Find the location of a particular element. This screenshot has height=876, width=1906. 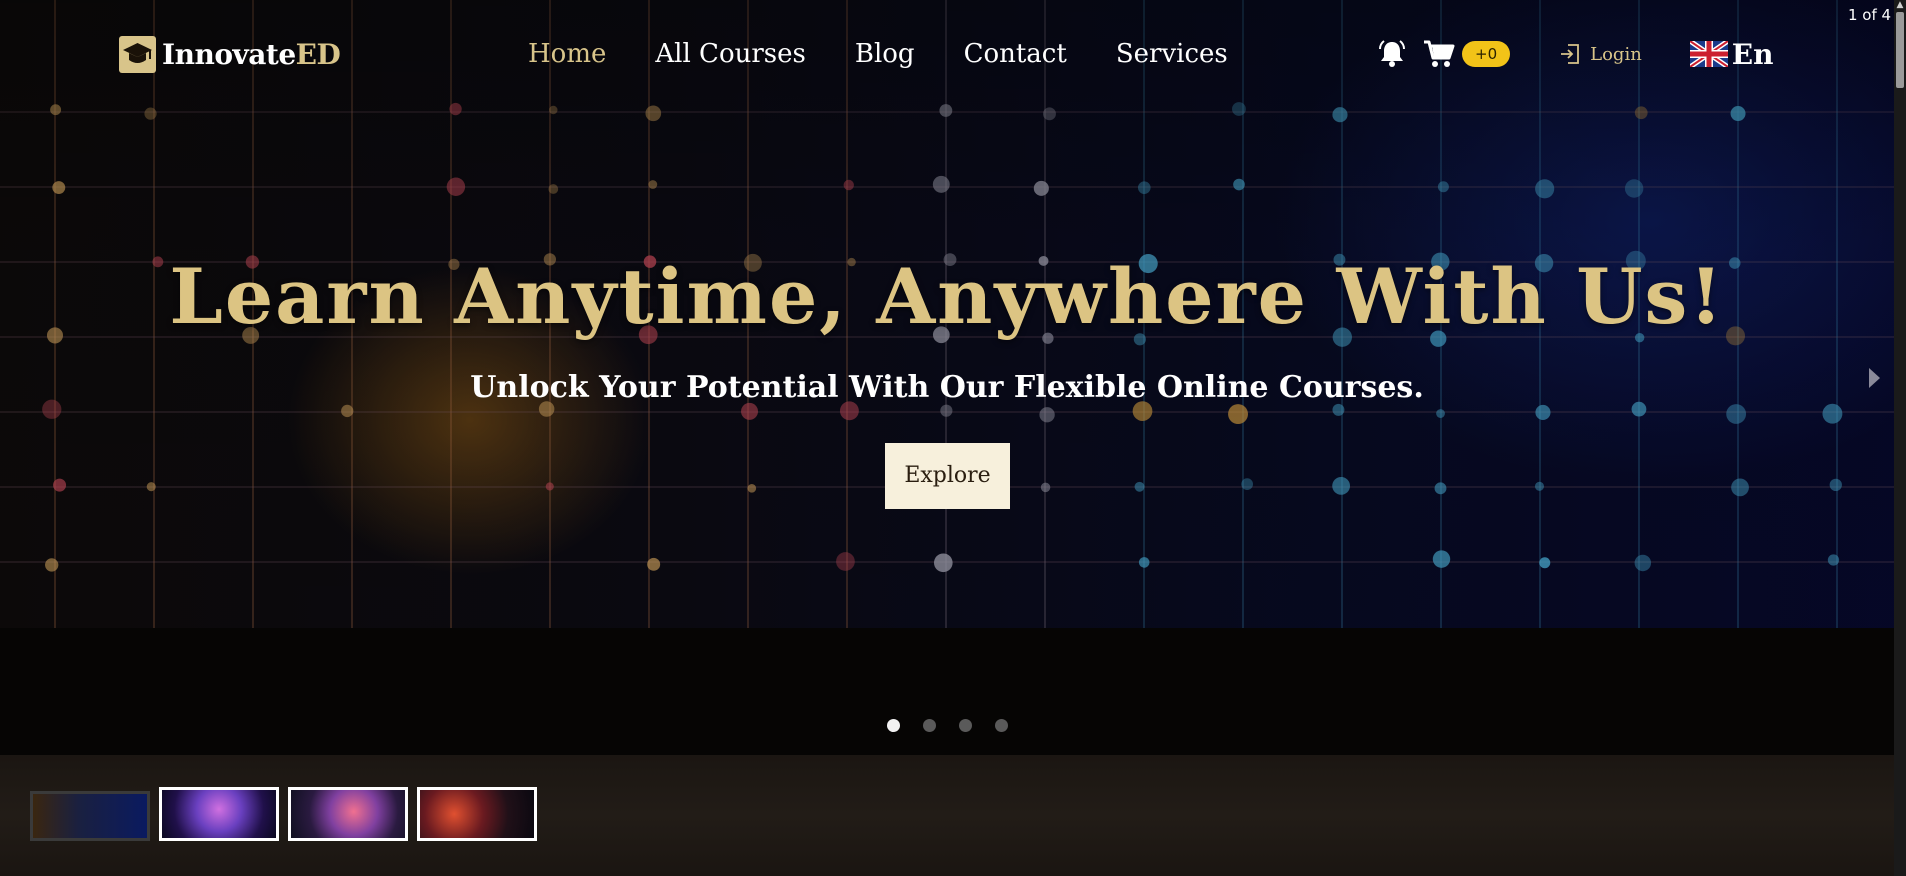

brand-name: InnovateED is located at coordinates (251, 54).